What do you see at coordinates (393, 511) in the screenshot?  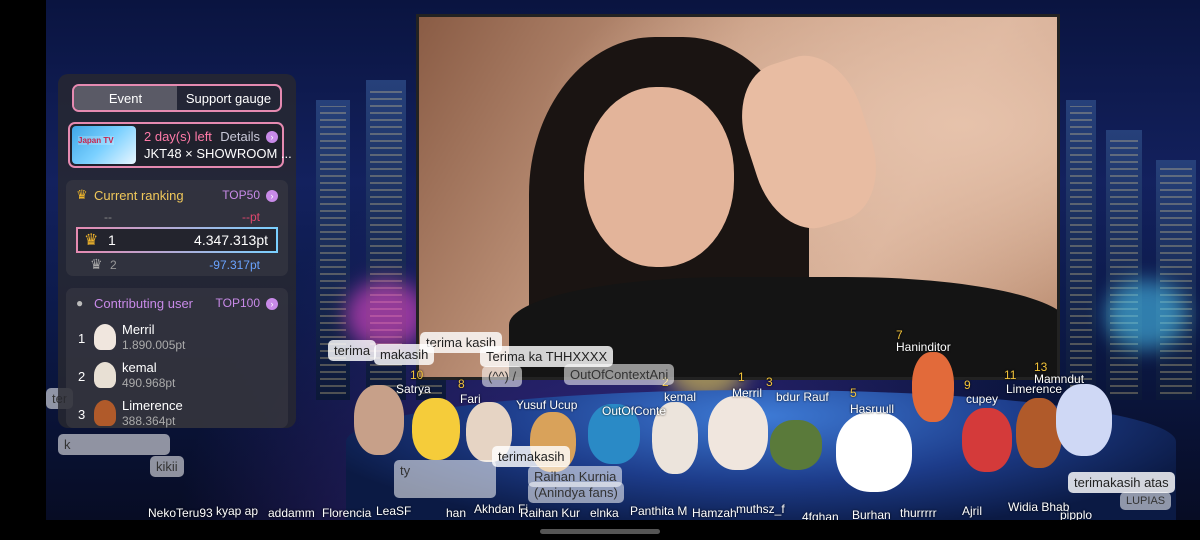 I see `viewer-name: LeaSF` at bounding box center [393, 511].